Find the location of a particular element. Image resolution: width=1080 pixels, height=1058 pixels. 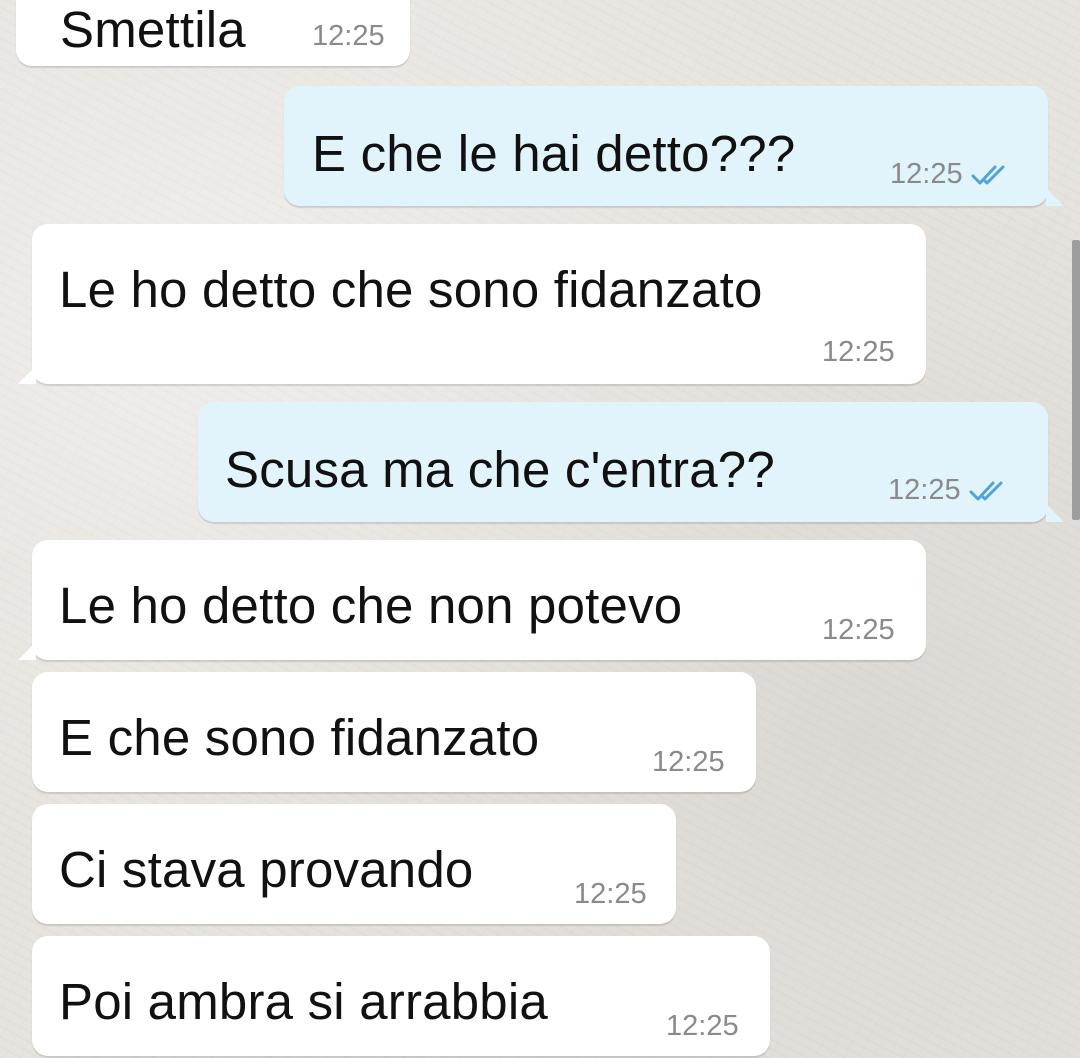

message-bubble-incoming: Poi ambra si arrabbia 12:25 is located at coordinates (401, 996).